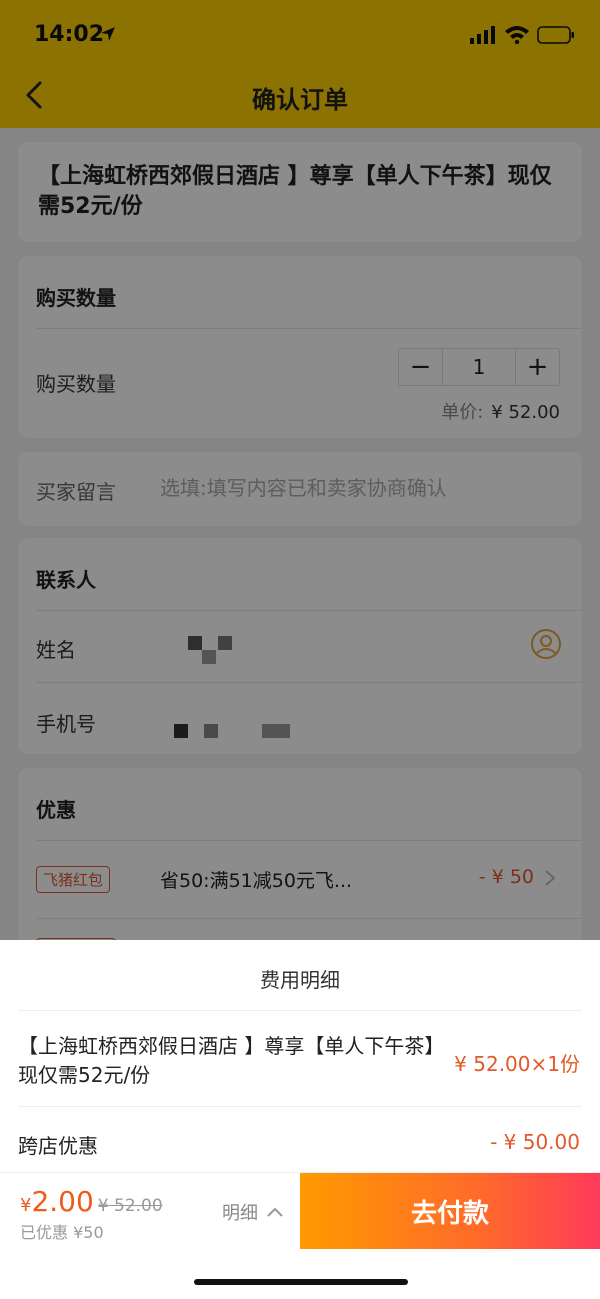  I want to click on original-price: ¥ 52.00, so click(130, 1206).